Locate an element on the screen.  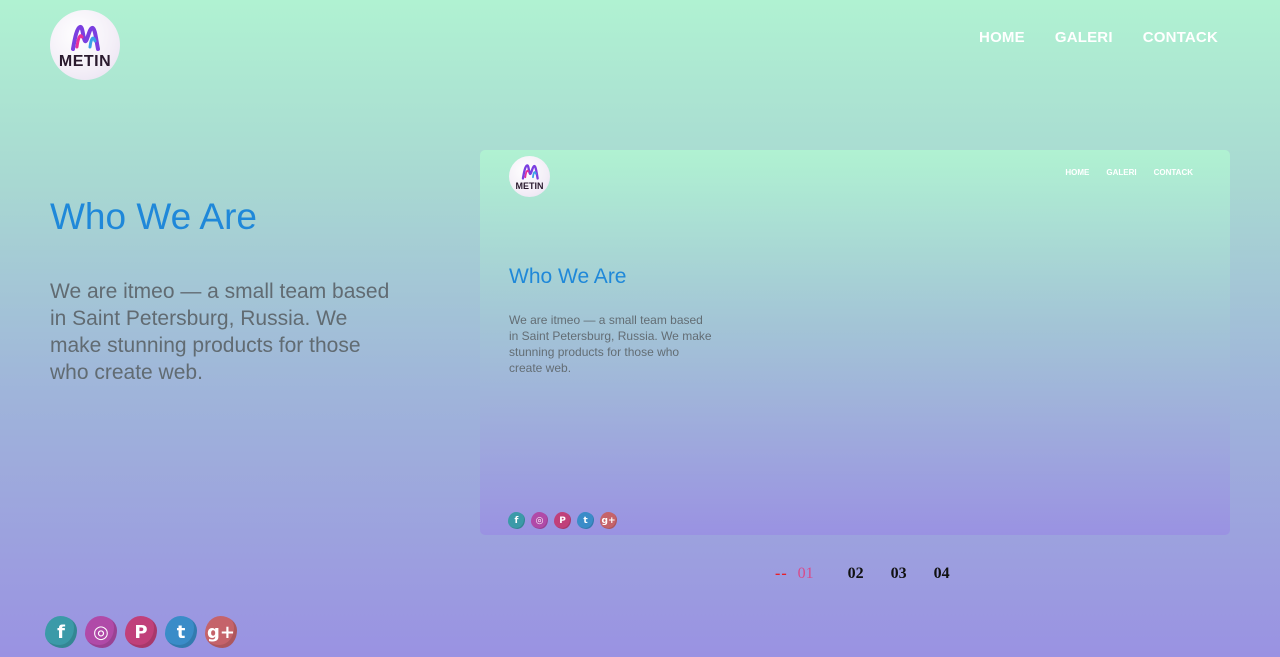
pager-active-indicator: -- is located at coordinates (781, 573).